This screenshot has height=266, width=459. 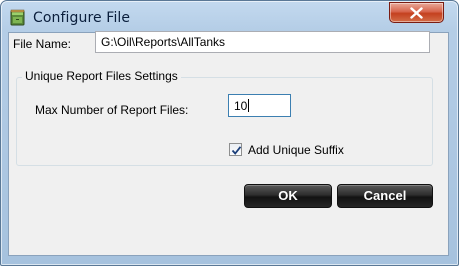 What do you see at coordinates (385, 196) in the screenshot?
I see `cancel-button: Cancel` at bounding box center [385, 196].